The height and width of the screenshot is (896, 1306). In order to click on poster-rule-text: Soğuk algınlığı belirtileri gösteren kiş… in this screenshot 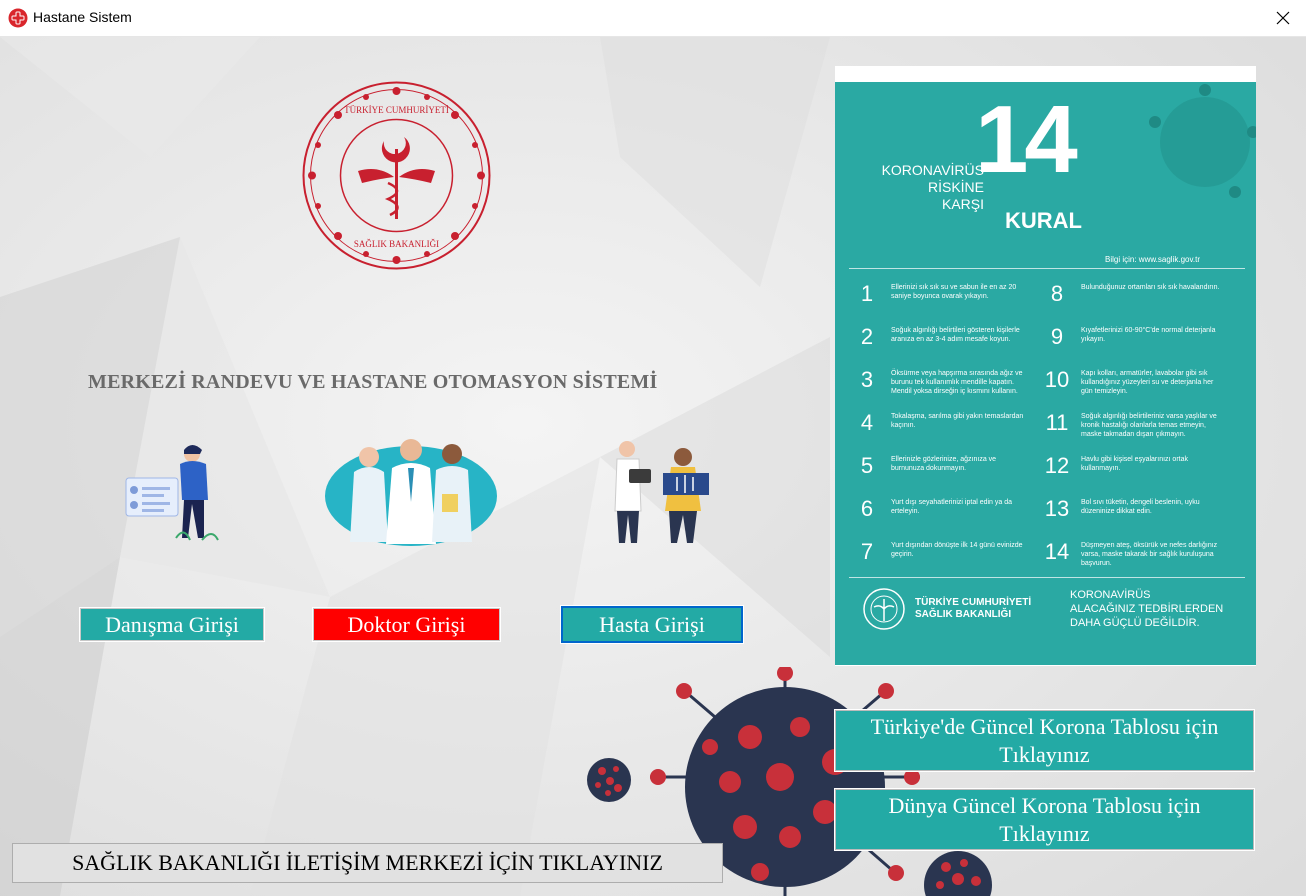, I will do `click(955, 335)`.